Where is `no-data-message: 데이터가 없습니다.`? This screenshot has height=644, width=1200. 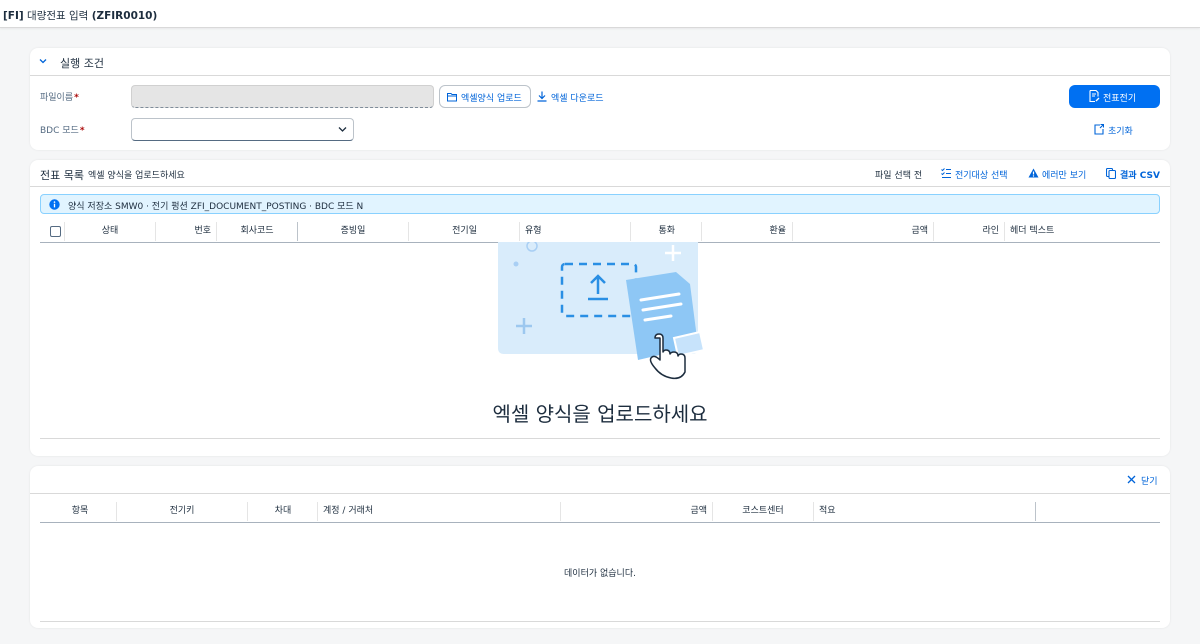
no-data-message: 데이터가 없습니다. is located at coordinates (600, 574).